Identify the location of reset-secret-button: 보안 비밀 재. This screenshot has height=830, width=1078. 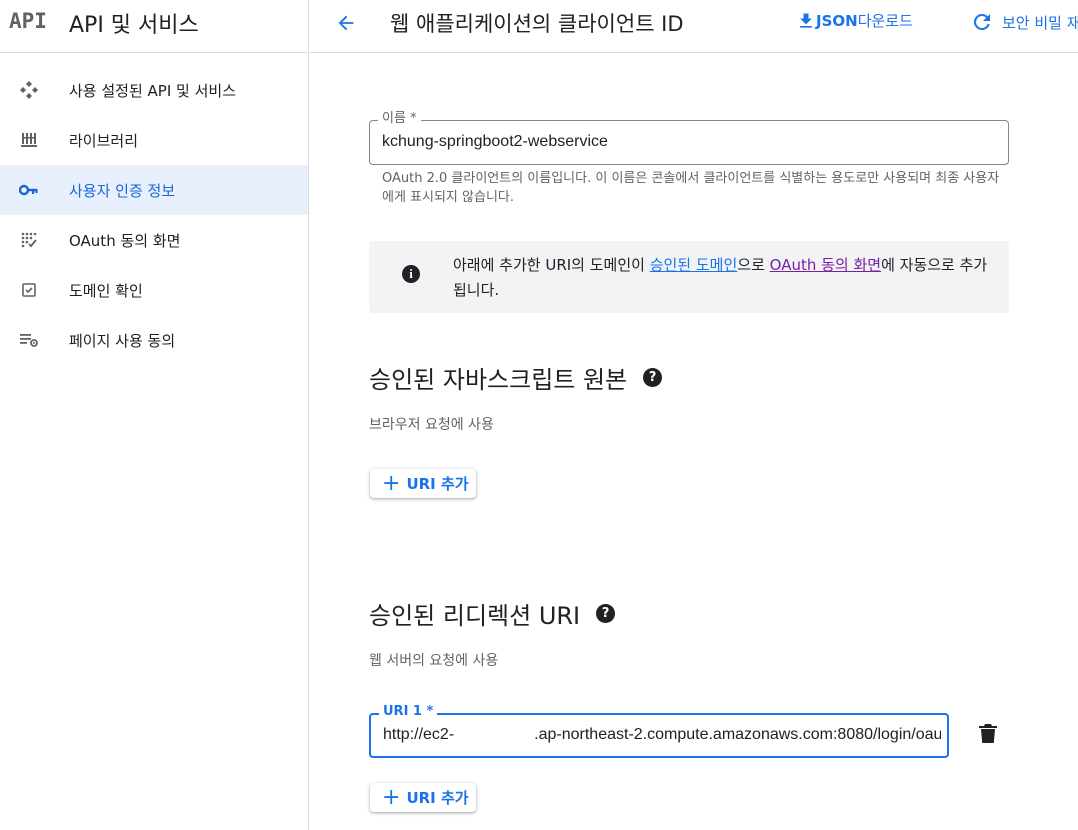
(1024, 22).